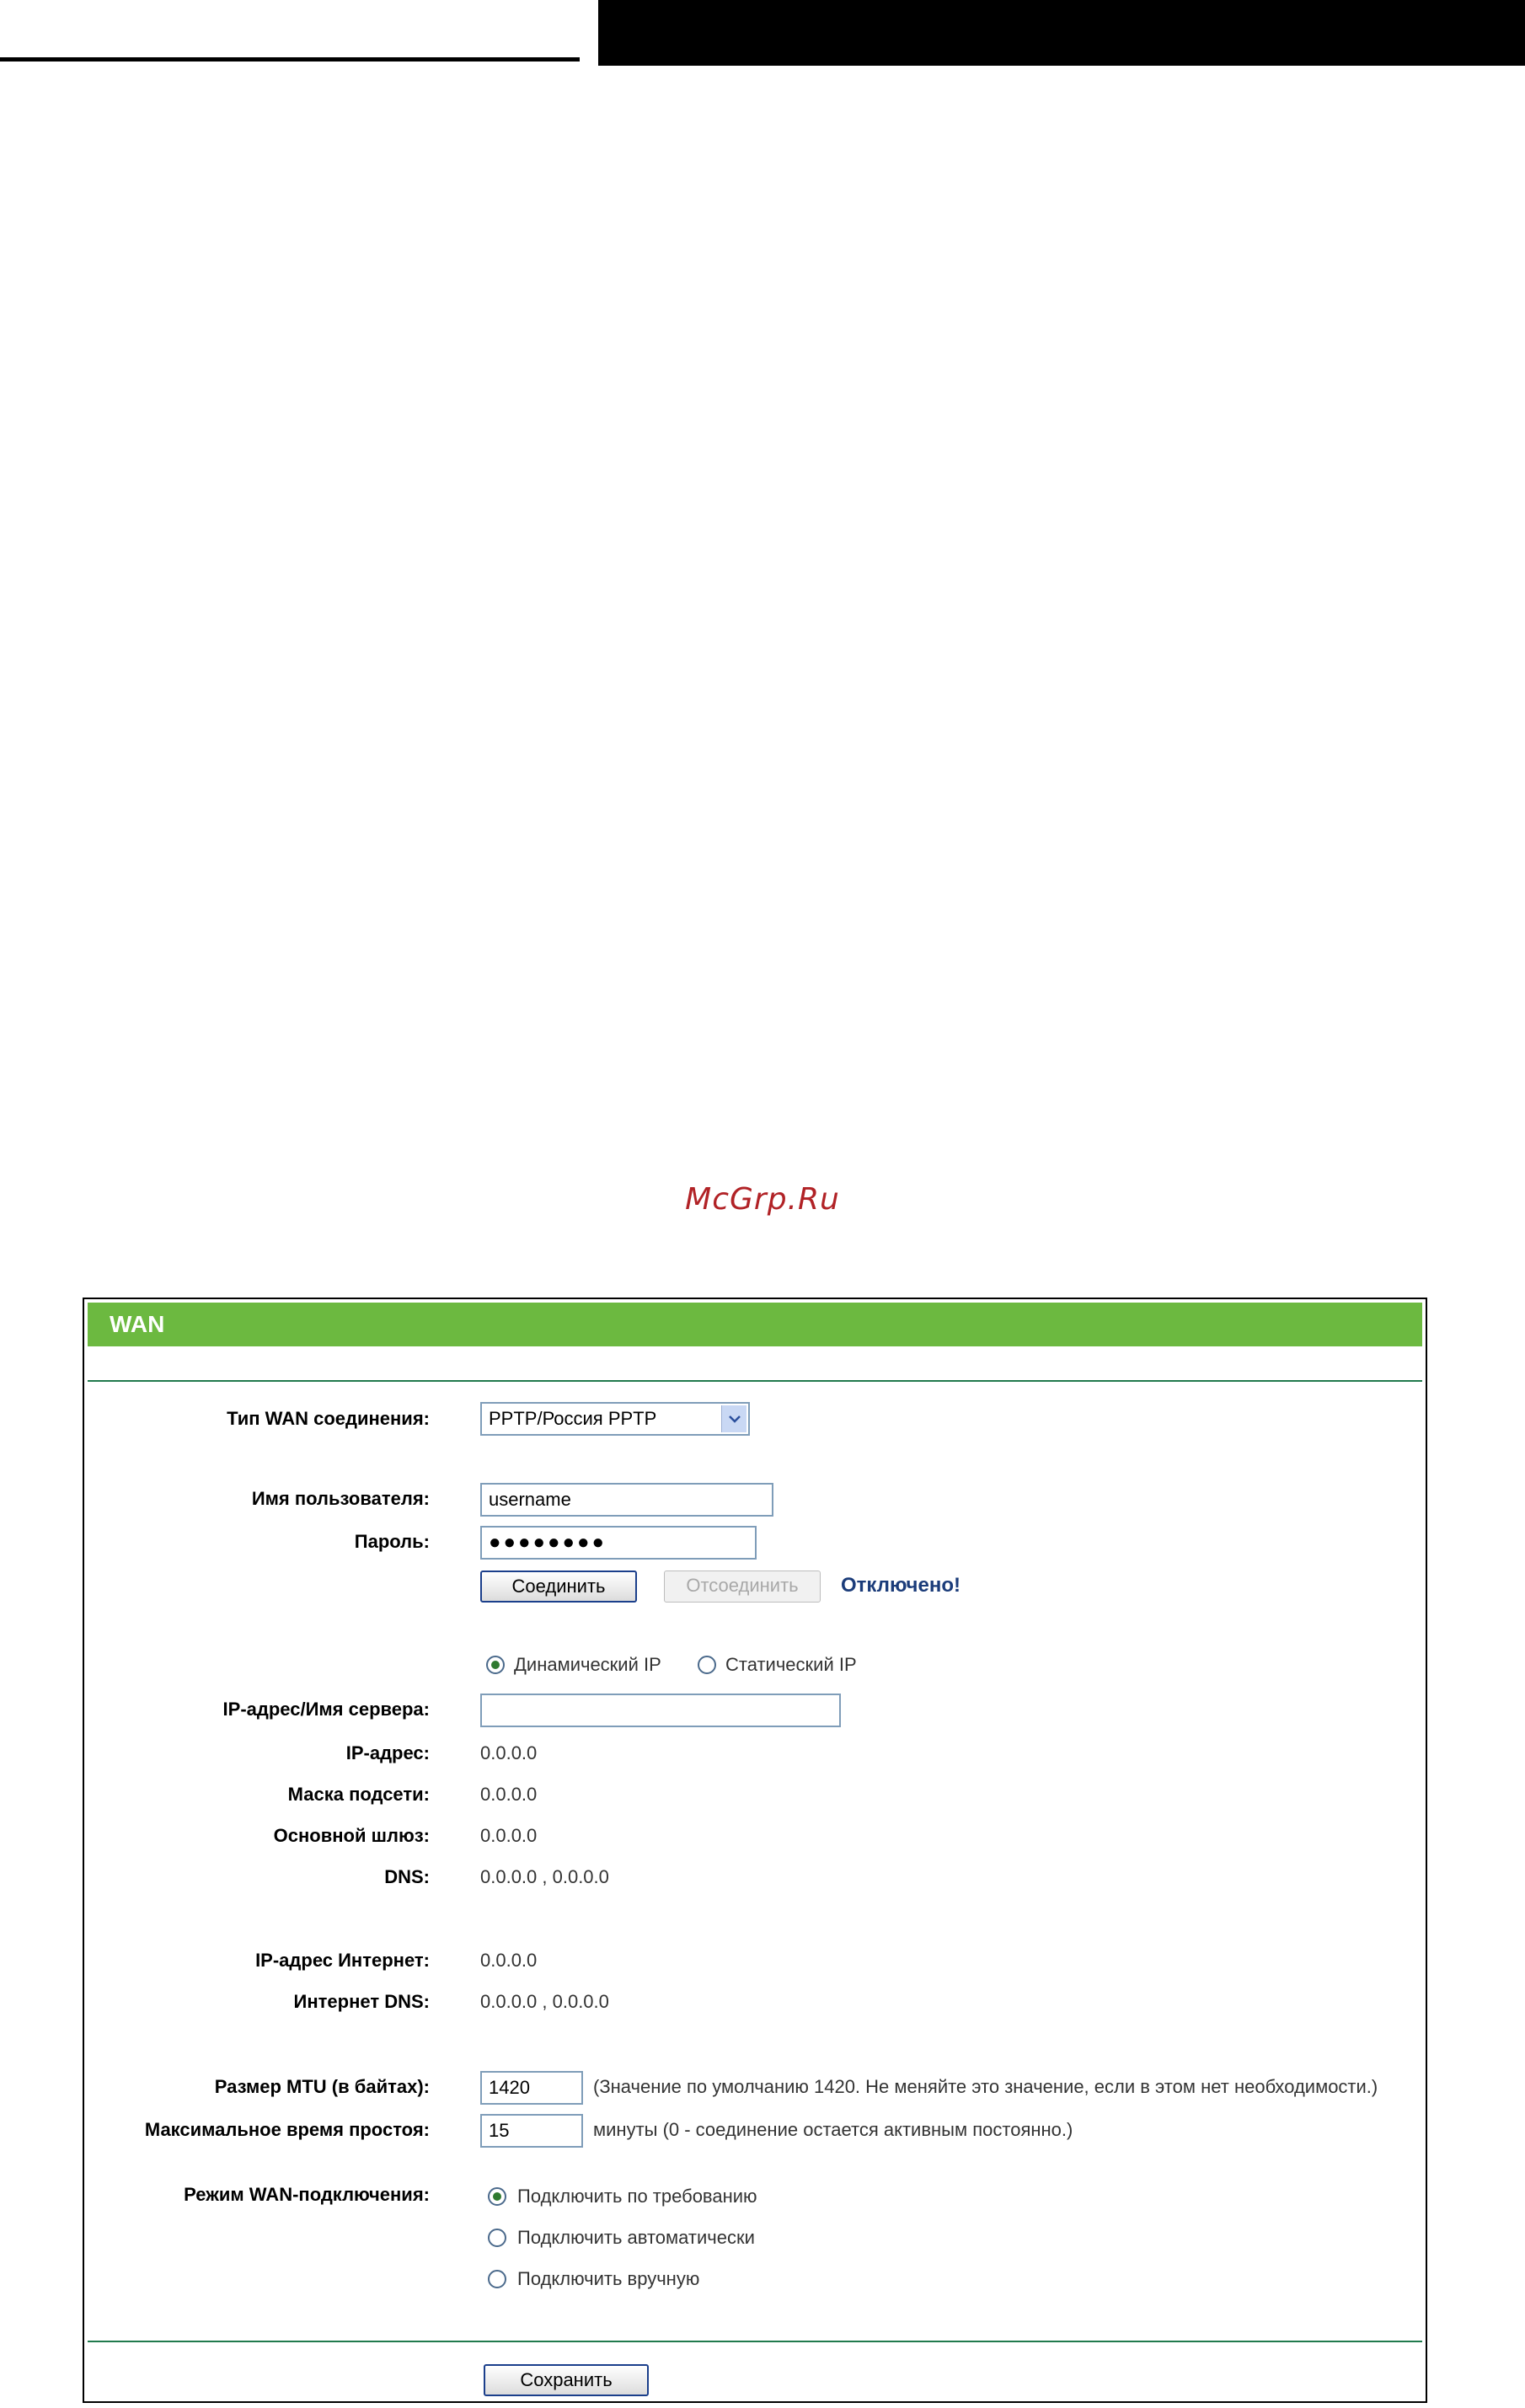 This screenshot has height=2408, width=1525. Describe the element at coordinates (328, 1418) in the screenshot. I see `wan-type-label: Тип WAN соединения:` at that location.